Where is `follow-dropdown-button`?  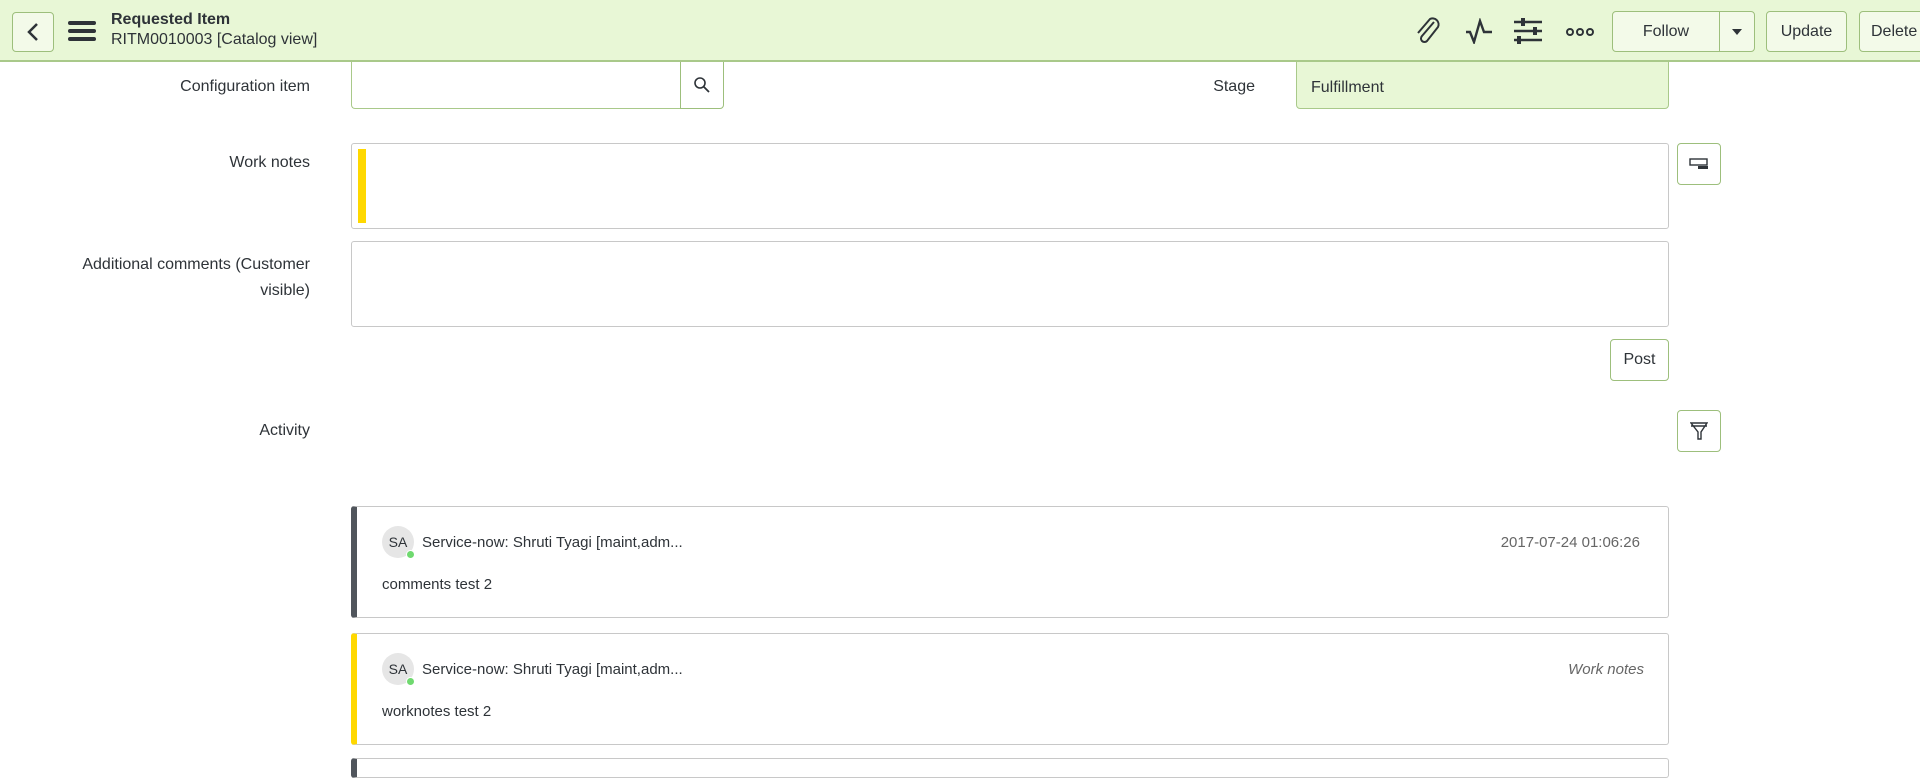 follow-dropdown-button is located at coordinates (1737, 31).